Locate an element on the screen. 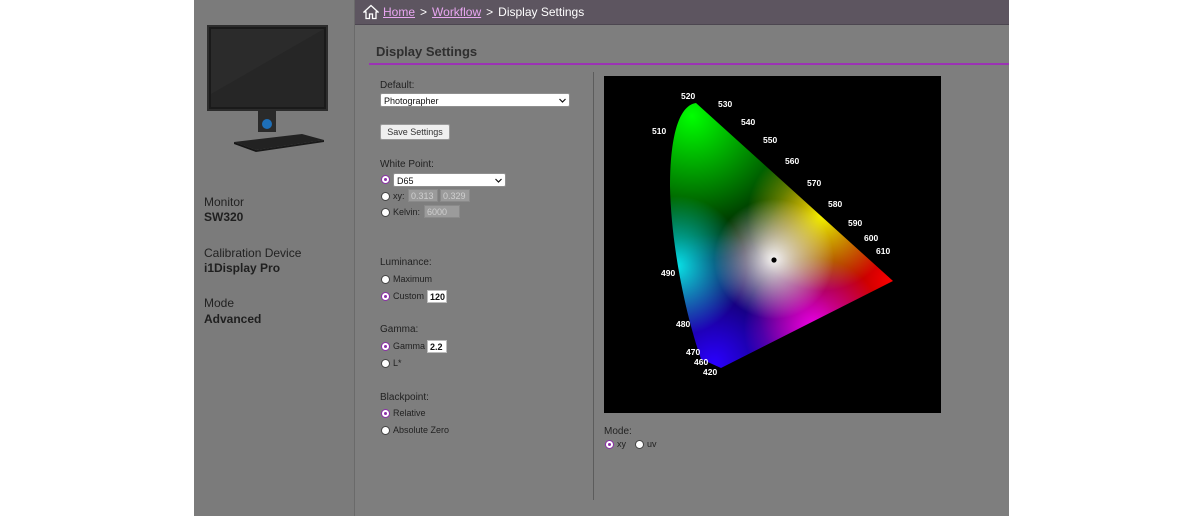  wavelength-label: 580 is located at coordinates (835, 204).